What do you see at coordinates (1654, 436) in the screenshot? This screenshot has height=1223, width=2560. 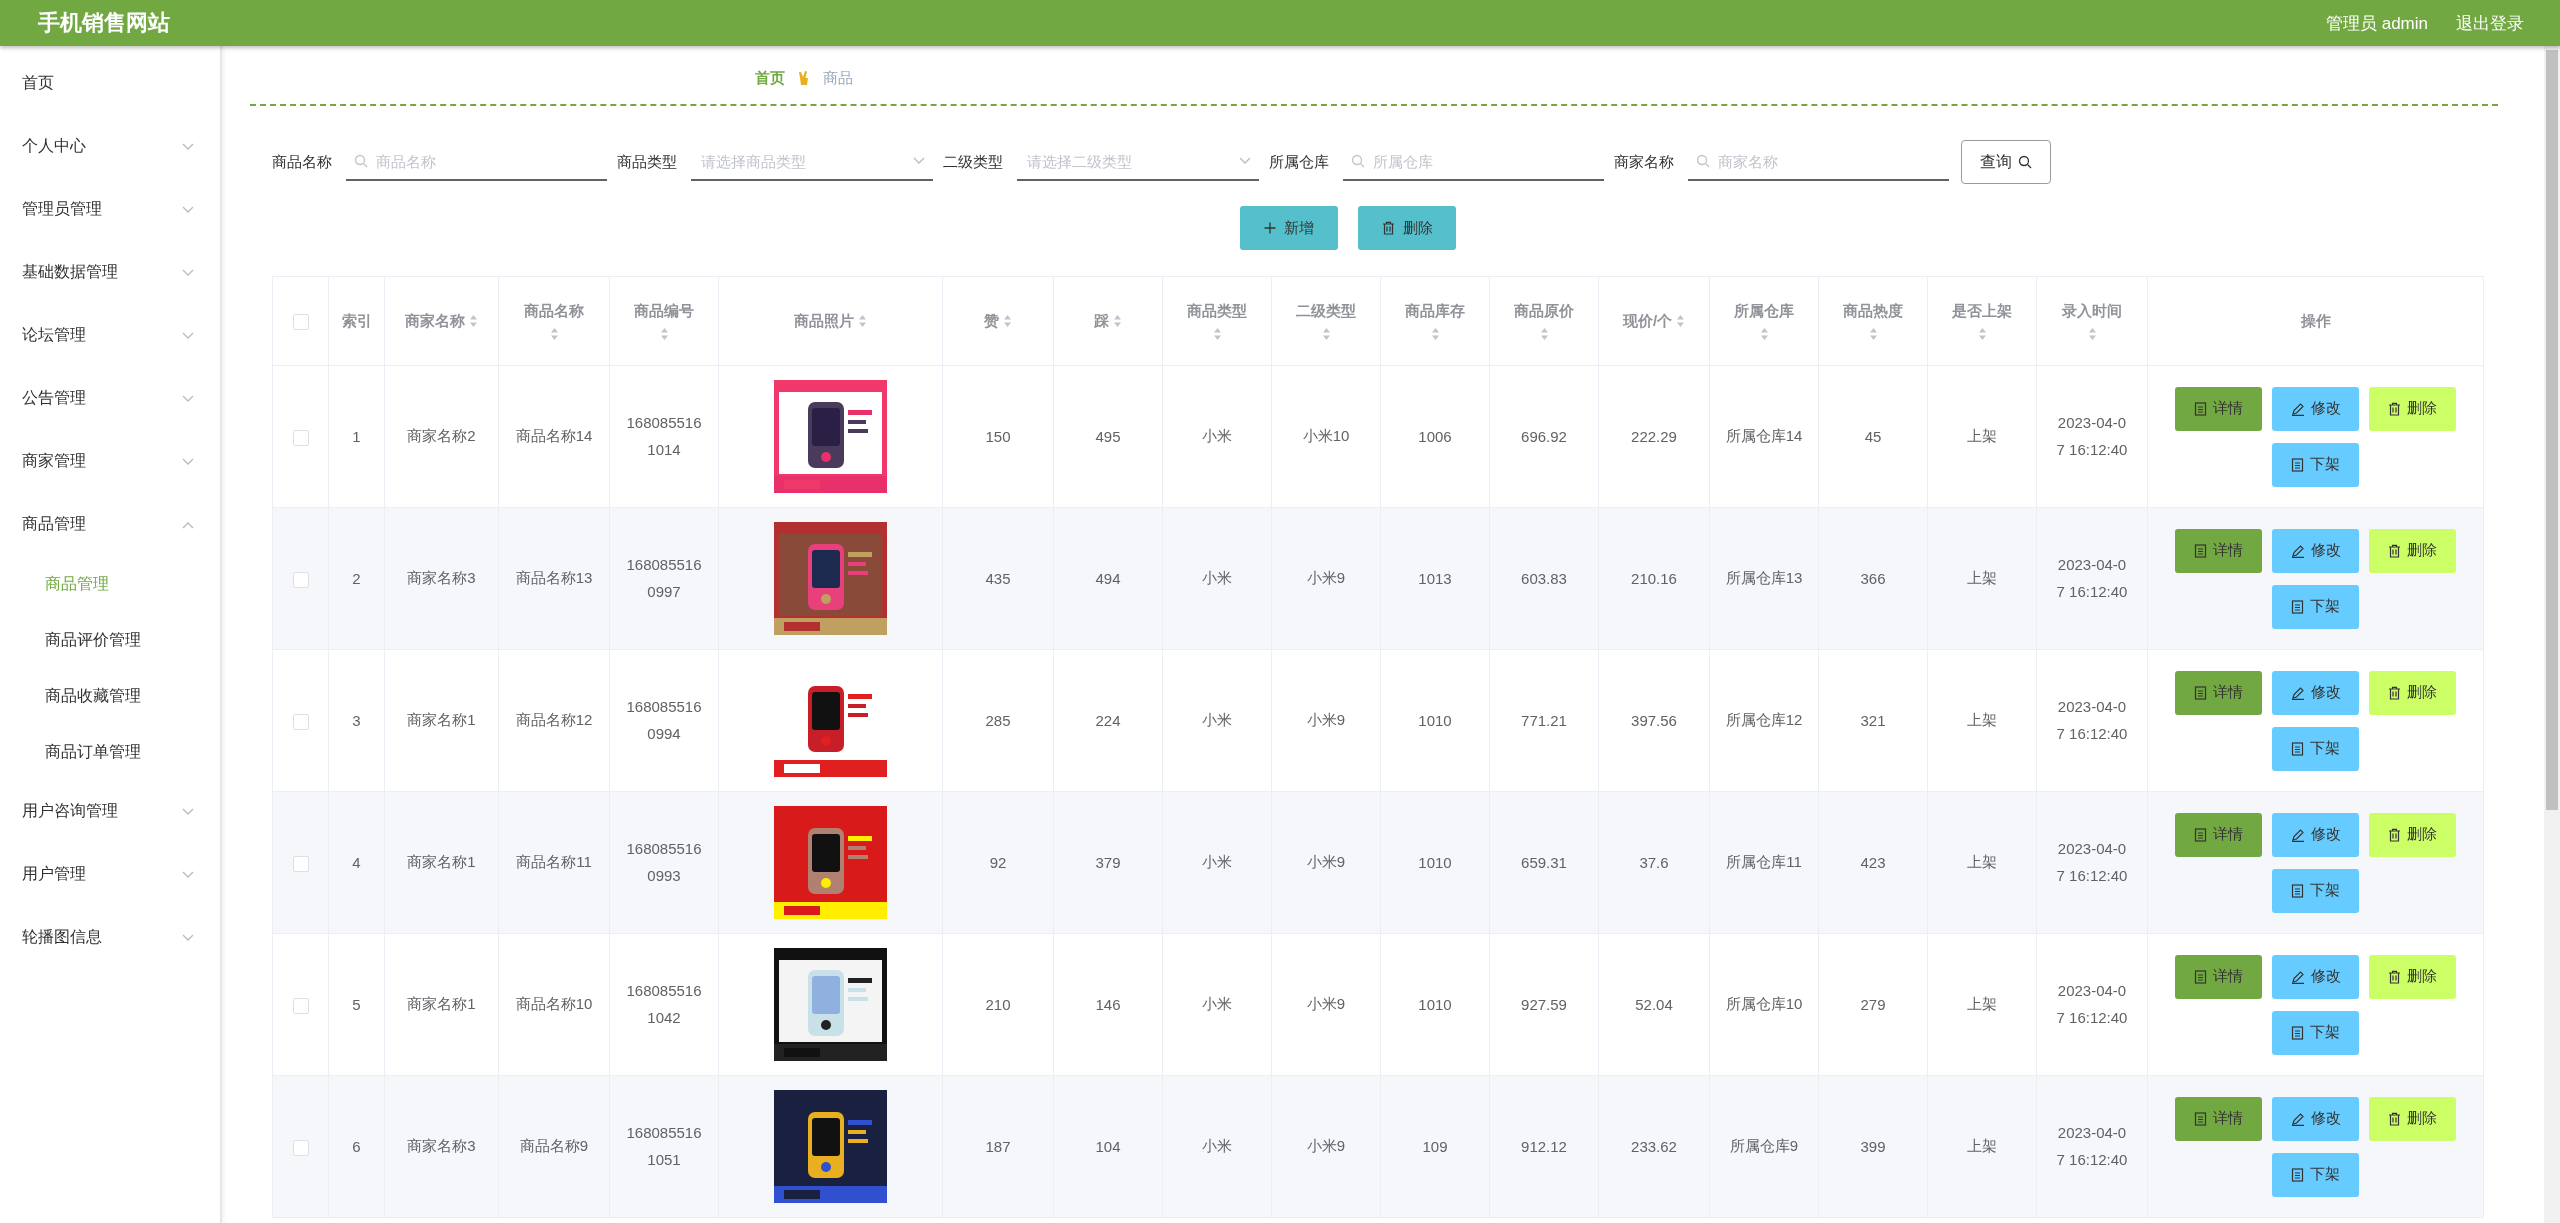 I see `table-cell: 222.29` at bounding box center [1654, 436].